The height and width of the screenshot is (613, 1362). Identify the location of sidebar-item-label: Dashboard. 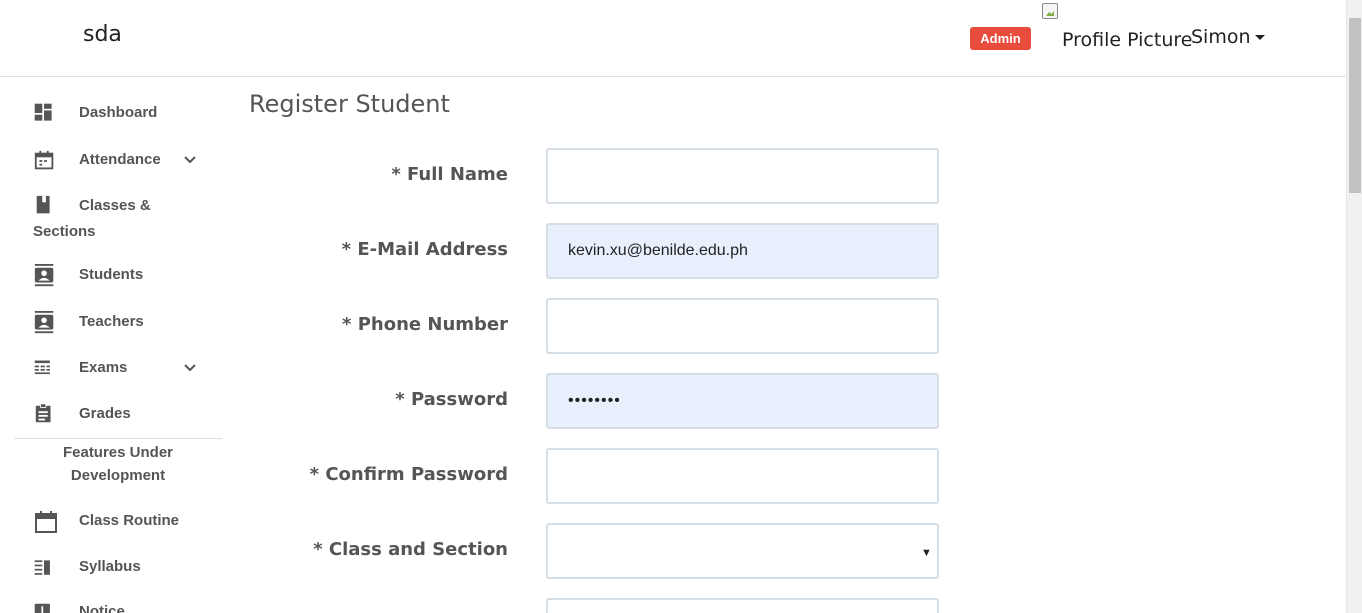
(118, 112).